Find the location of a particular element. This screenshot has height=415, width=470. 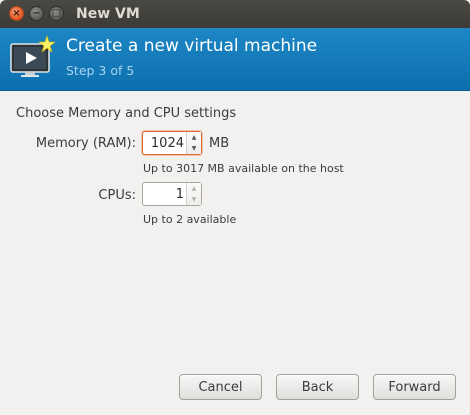

cpus-decrement-icon: ▼ is located at coordinates (194, 199).